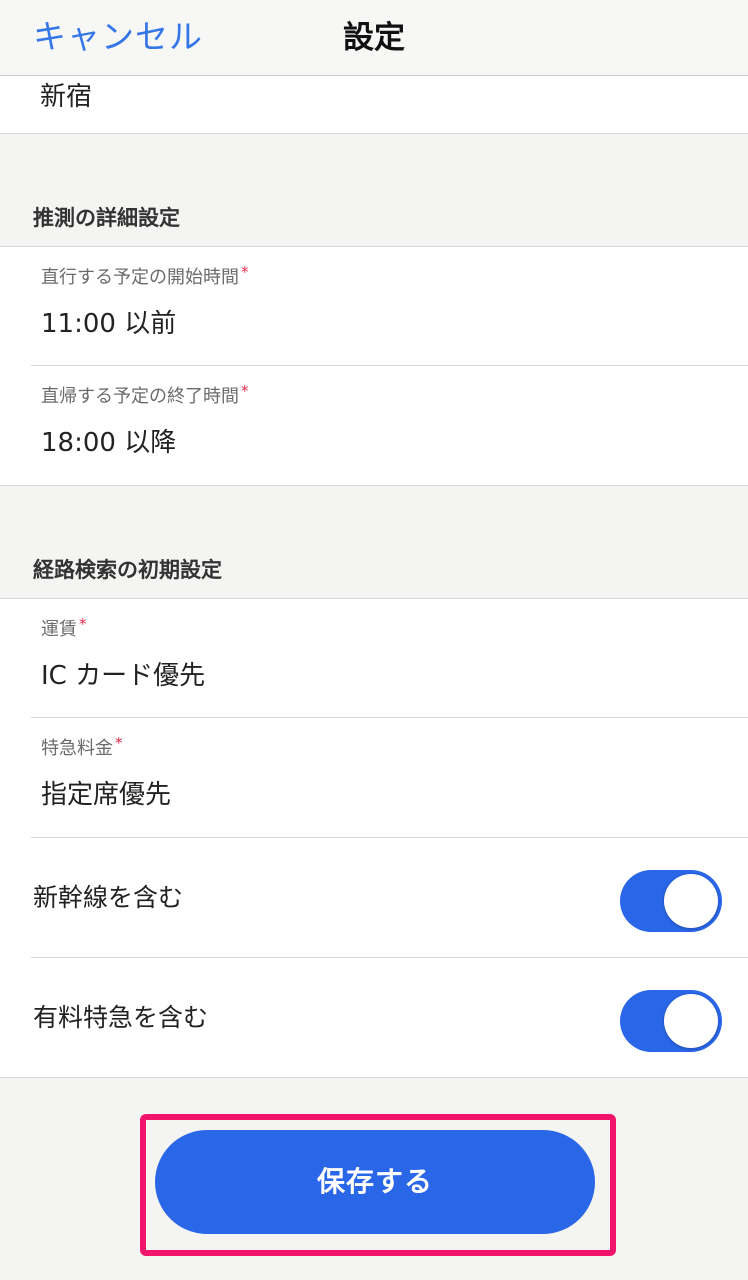  Describe the element at coordinates (375, 1182) in the screenshot. I see `save-button: 保存する` at that location.